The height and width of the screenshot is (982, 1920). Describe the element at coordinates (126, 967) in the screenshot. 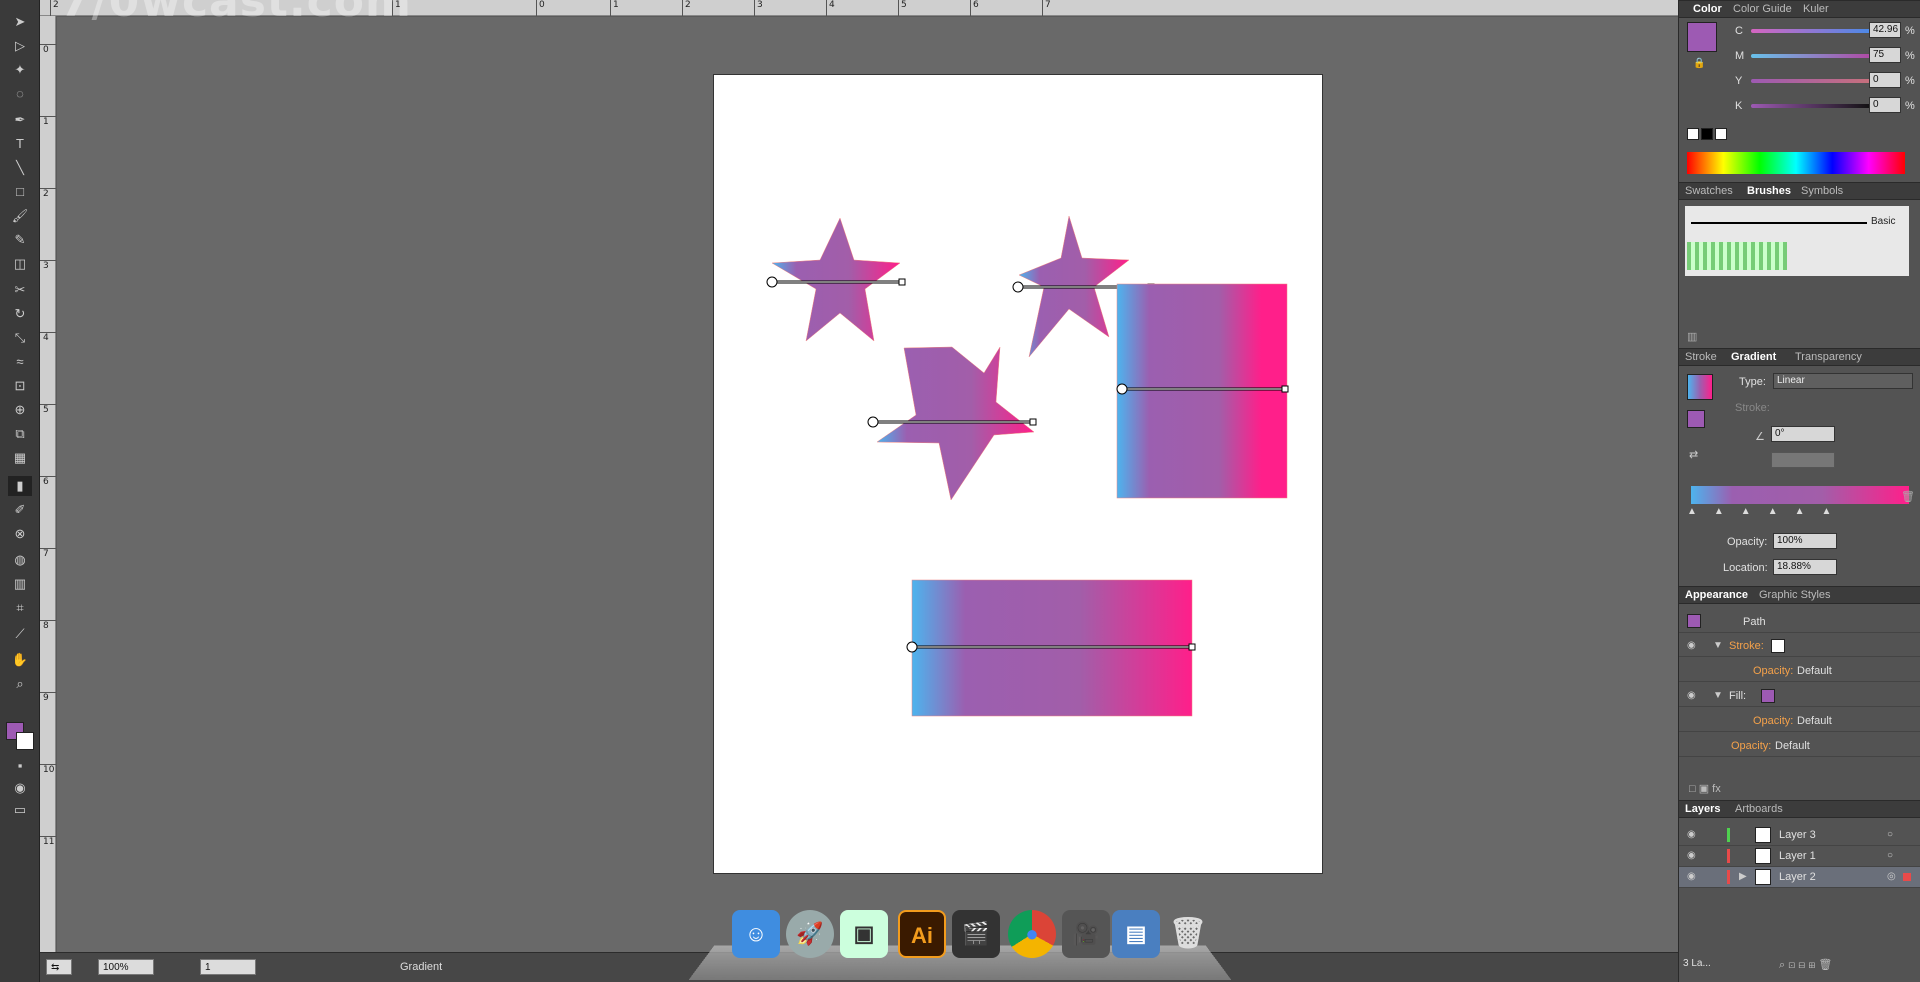

I see `zoom-level-field: 100%` at that location.